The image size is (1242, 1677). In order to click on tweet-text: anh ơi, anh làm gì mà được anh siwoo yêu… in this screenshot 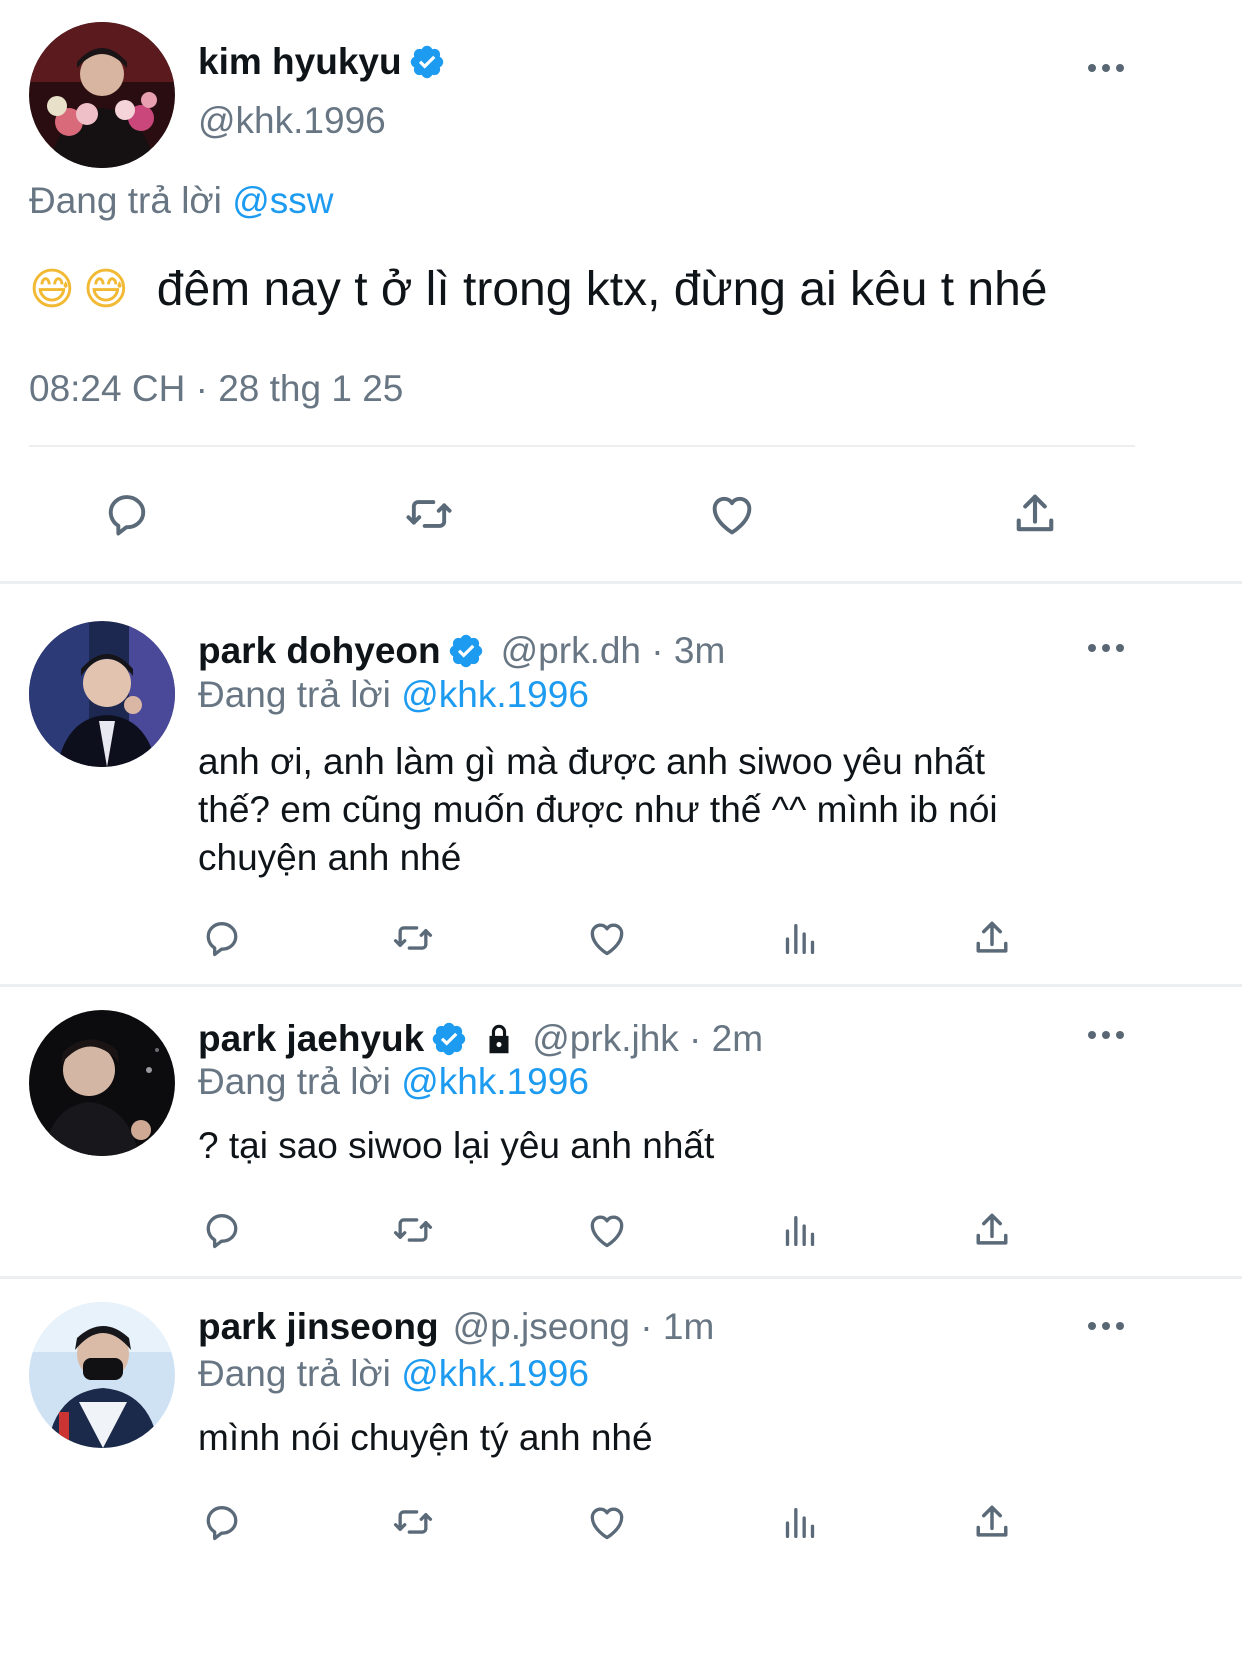, I will do `click(598, 810)`.